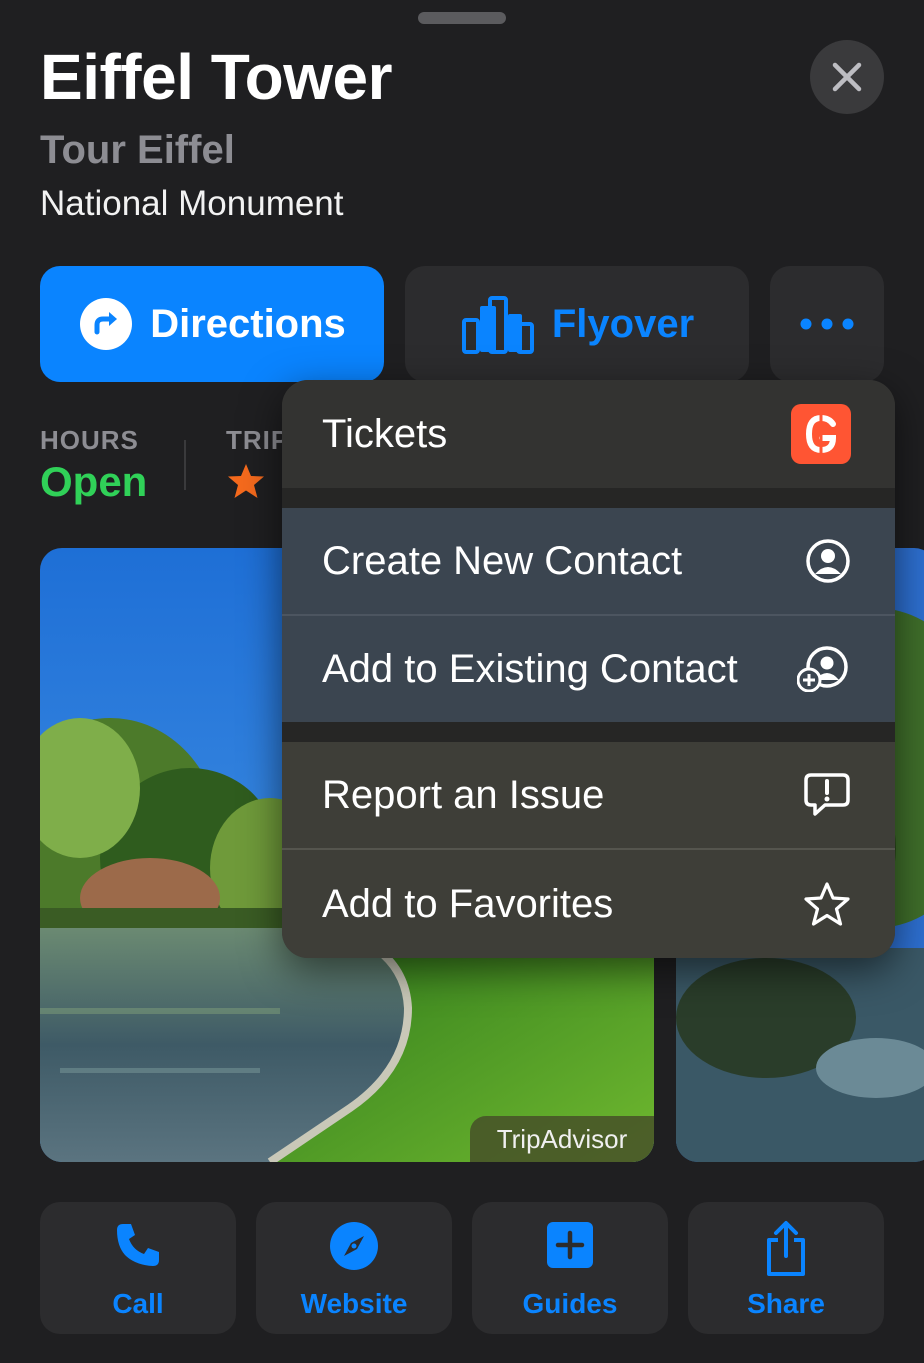 The height and width of the screenshot is (1363, 924). What do you see at coordinates (827, 795) in the screenshot?
I see `exclamation-bubble-icon` at bounding box center [827, 795].